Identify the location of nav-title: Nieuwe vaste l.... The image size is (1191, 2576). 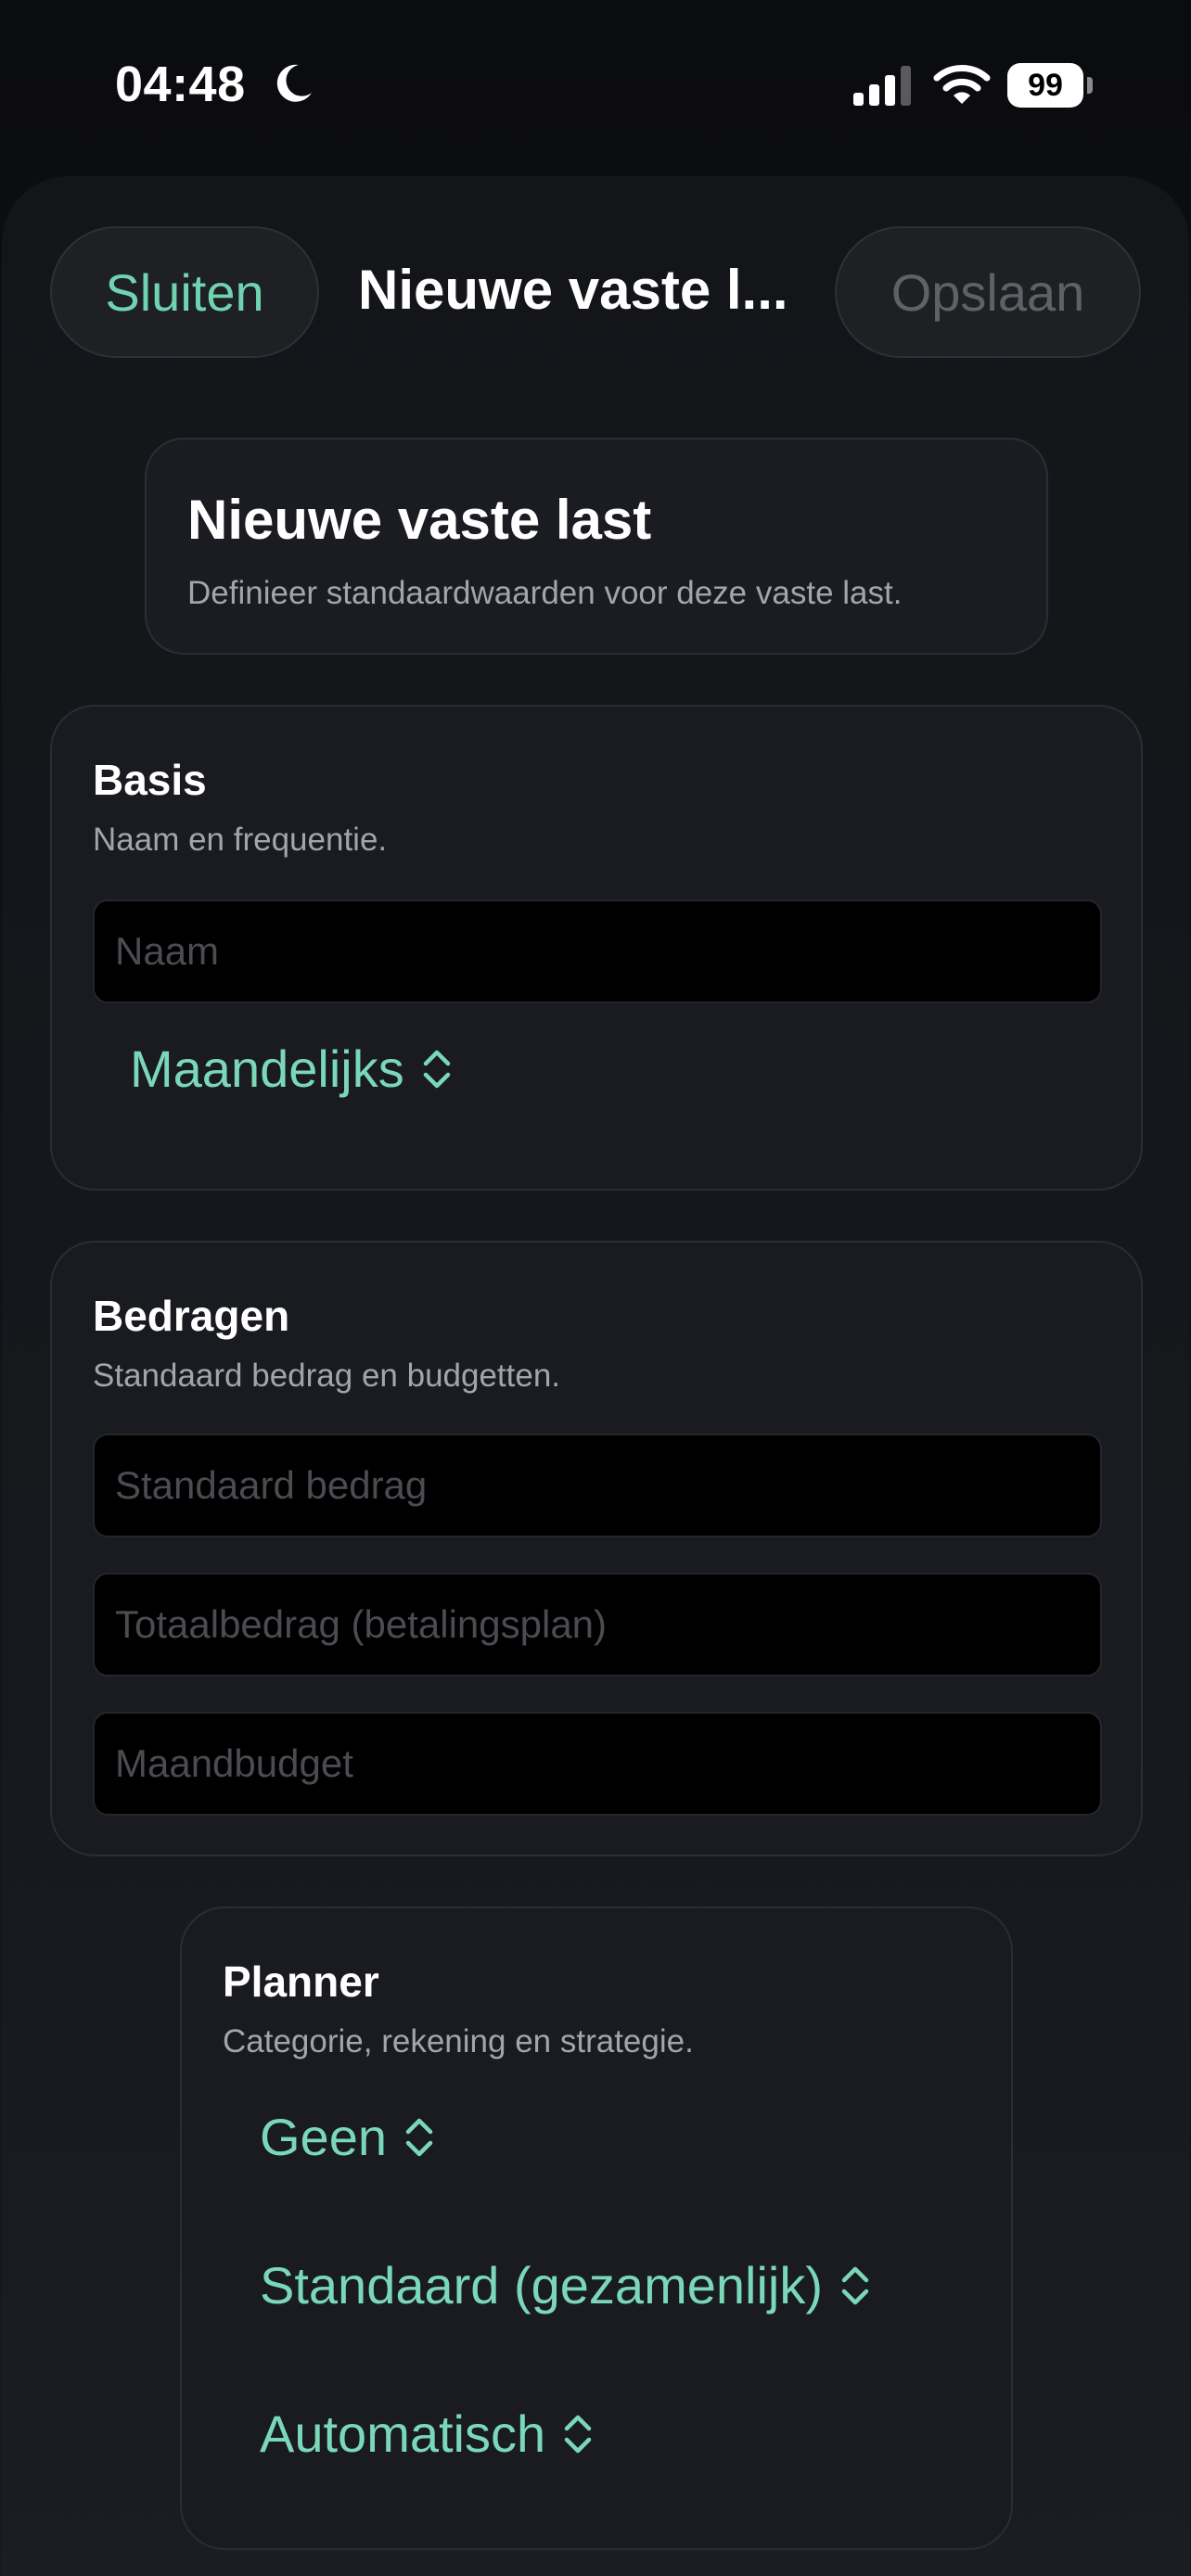
(573, 290).